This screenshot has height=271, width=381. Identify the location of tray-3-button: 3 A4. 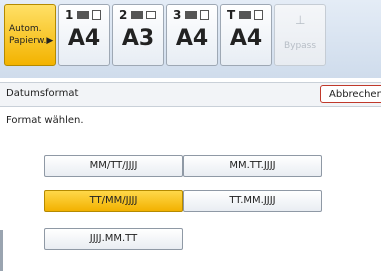
(192, 35).